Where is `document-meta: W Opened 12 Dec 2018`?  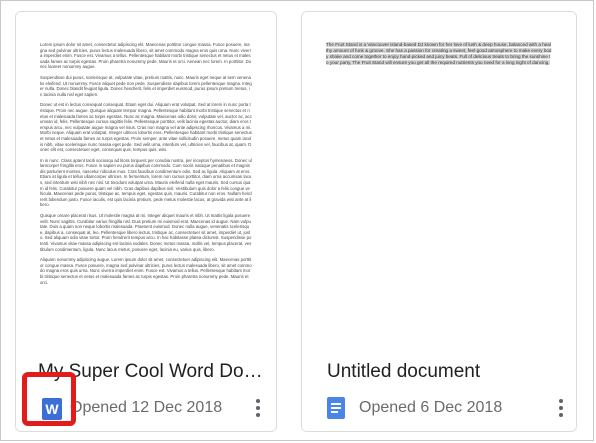 document-meta: W Opened 12 Dec 2018 is located at coordinates (154, 408).